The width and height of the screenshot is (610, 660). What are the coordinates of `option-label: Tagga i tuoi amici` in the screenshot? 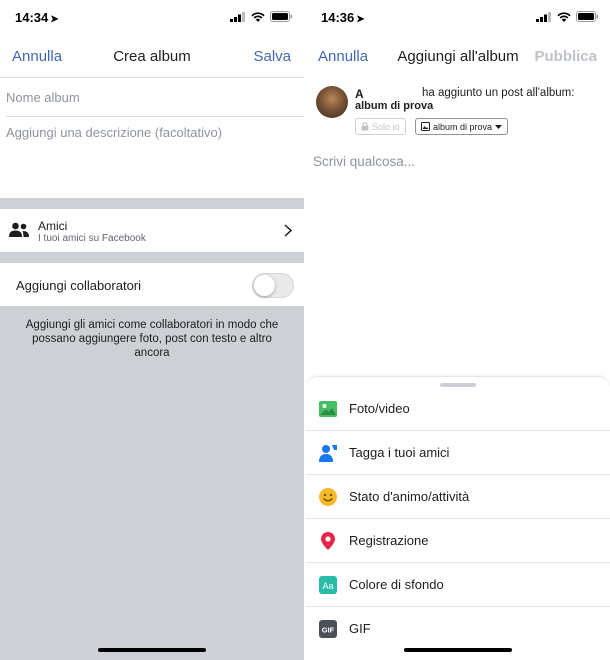 It's located at (399, 452).